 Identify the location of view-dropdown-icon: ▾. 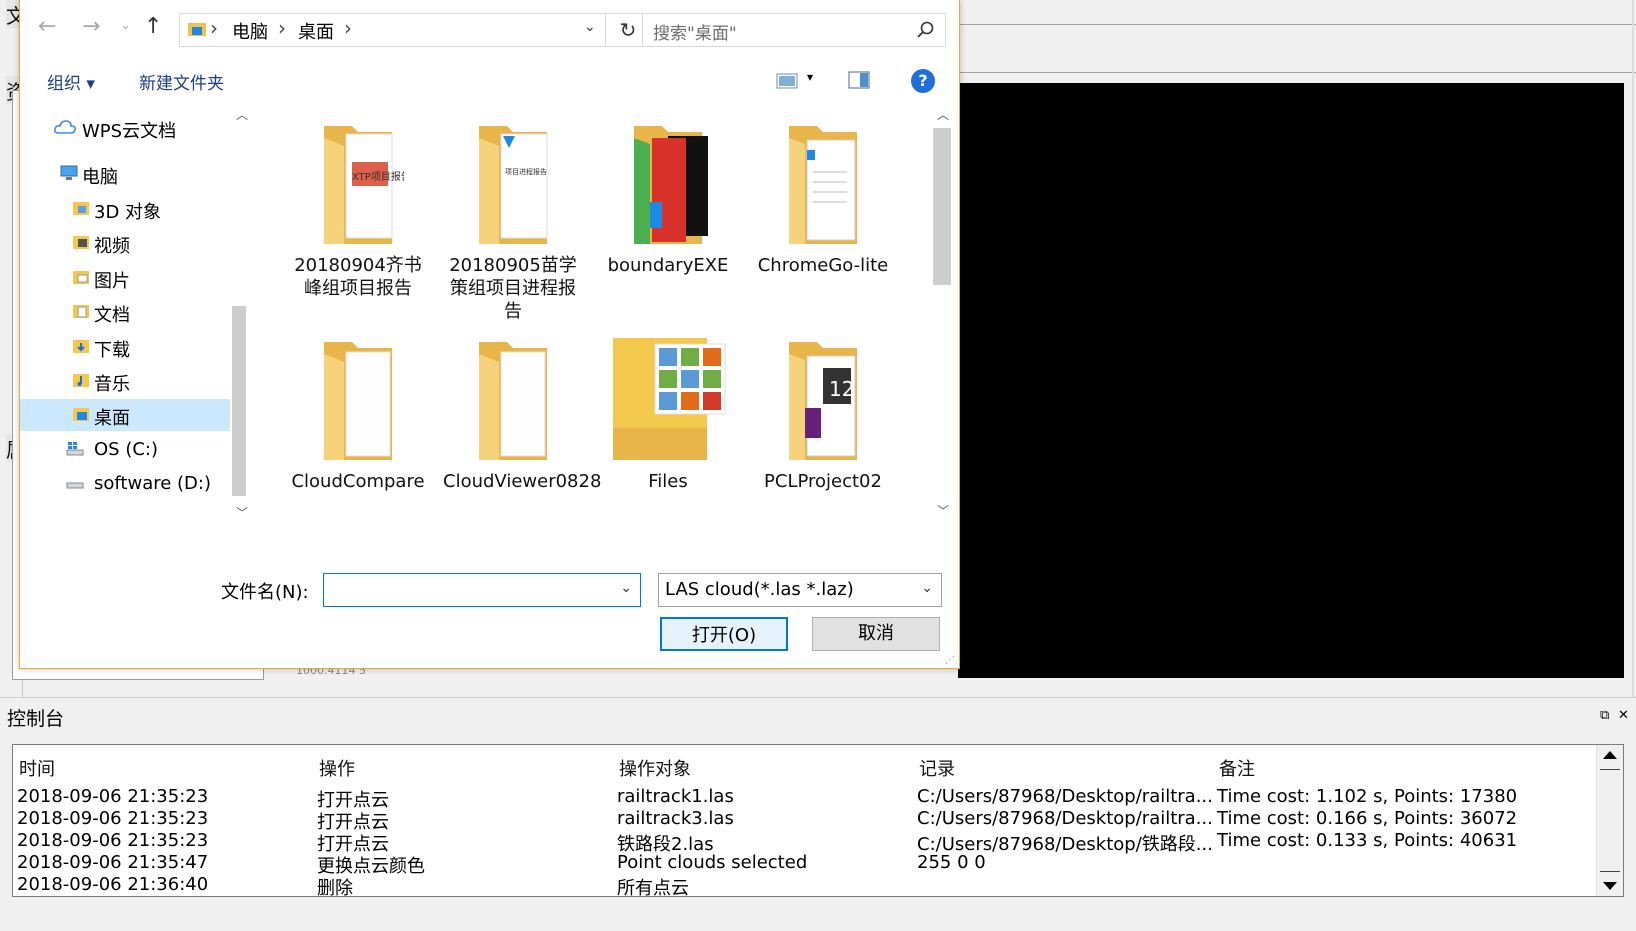
(810, 77).